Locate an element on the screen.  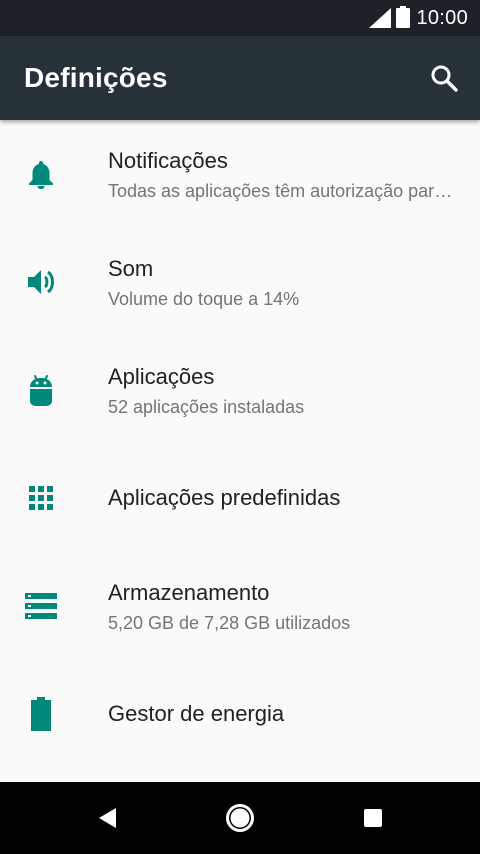
back-button is located at coordinates (107, 818).